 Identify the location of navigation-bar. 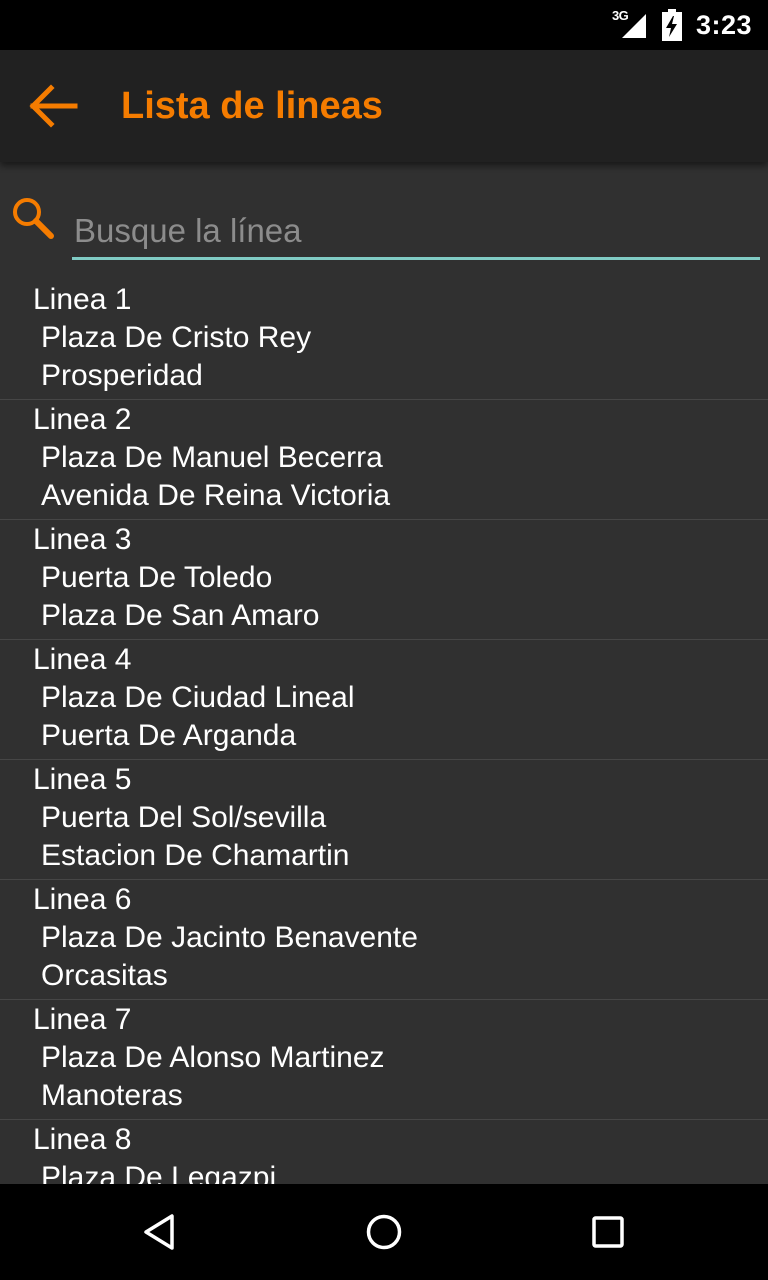
(384, 1232).